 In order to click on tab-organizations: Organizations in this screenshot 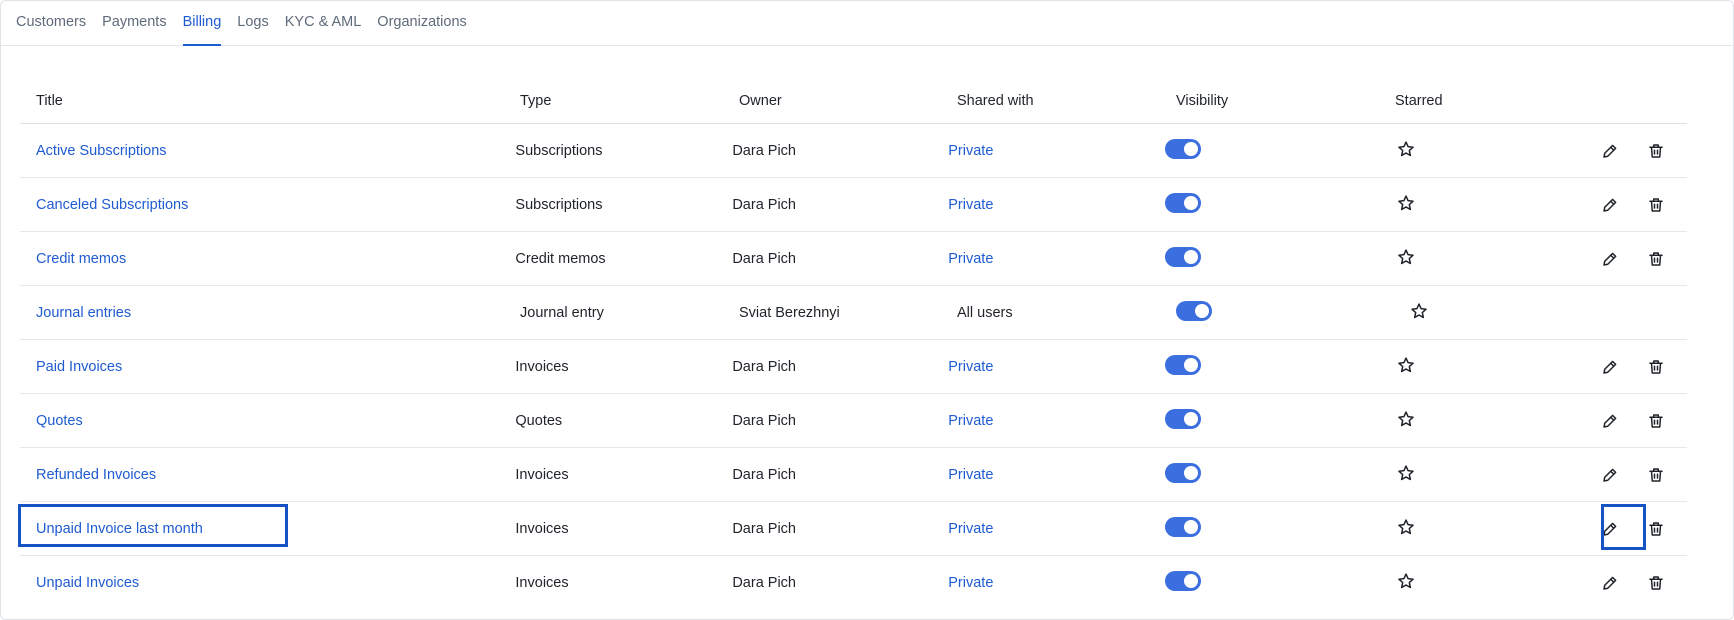, I will do `click(421, 23)`.